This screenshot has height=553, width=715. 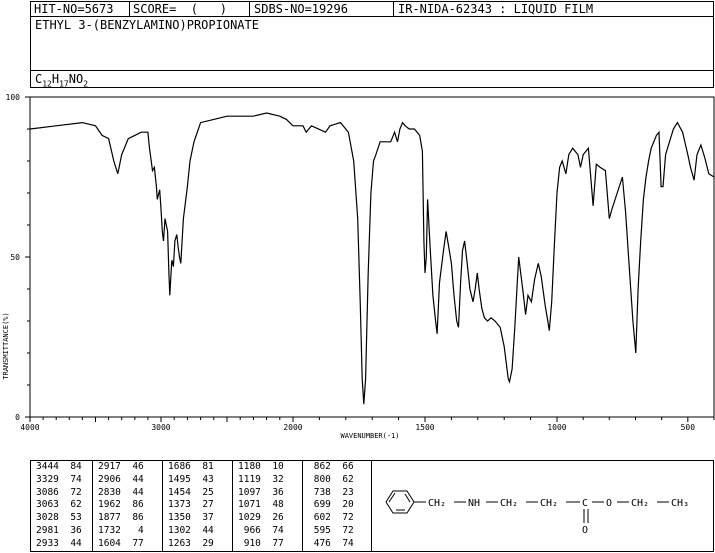 What do you see at coordinates (109, 492) in the screenshot?
I see `peak-wavenumber: 2830` at bounding box center [109, 492].